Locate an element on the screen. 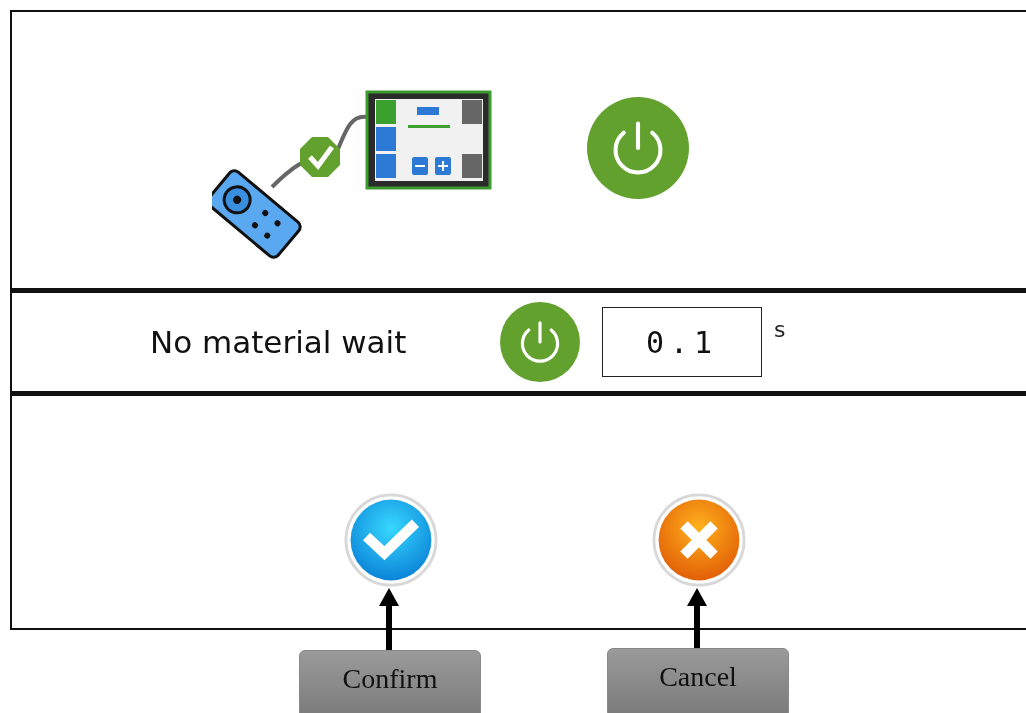 The width and height of the screenshot is (1026, 713). setting-label: No material wait is located at coordinates (279, 342).